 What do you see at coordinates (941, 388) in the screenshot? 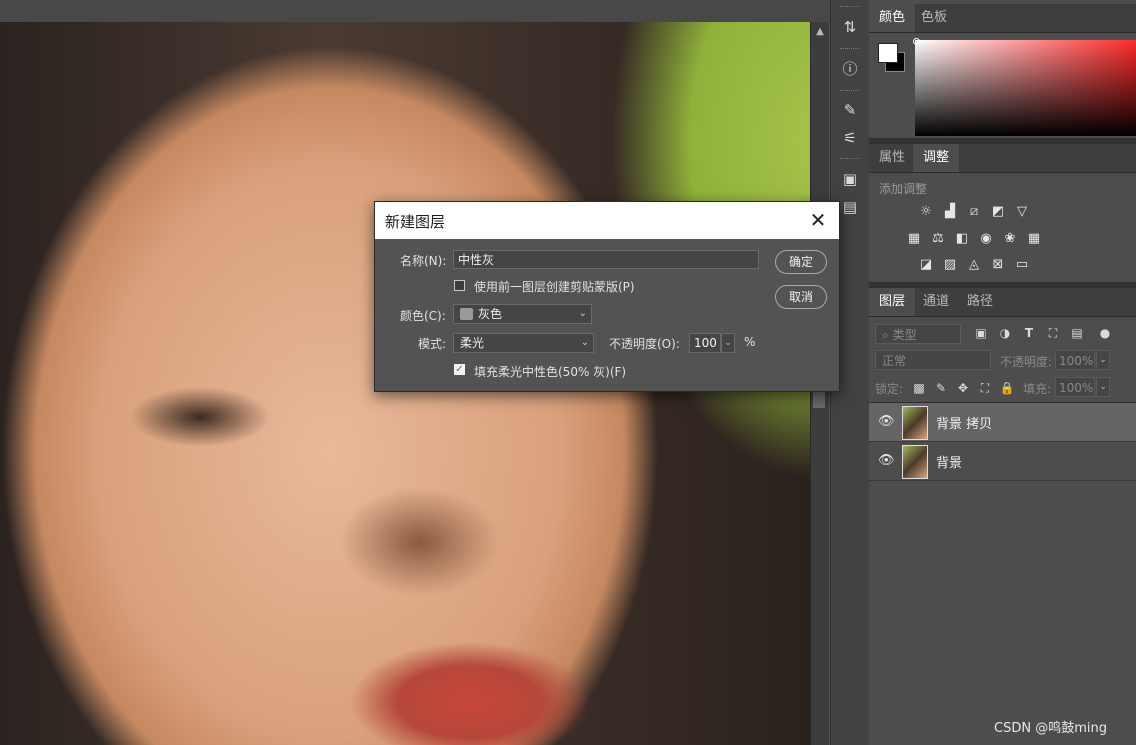
I see `lock-paint-icon: ✎` at bounding box center [941, 388].